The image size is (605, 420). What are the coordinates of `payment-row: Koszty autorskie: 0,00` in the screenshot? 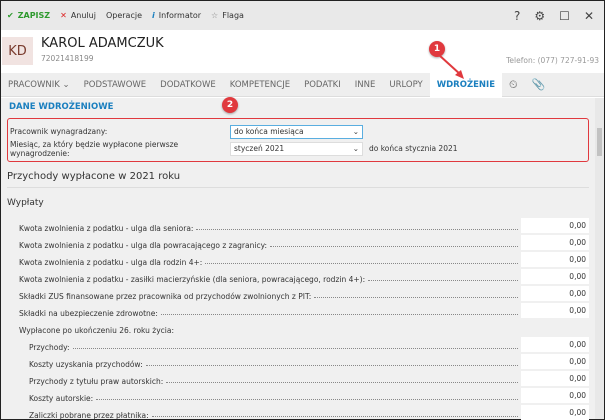 It's located at (298, 394).